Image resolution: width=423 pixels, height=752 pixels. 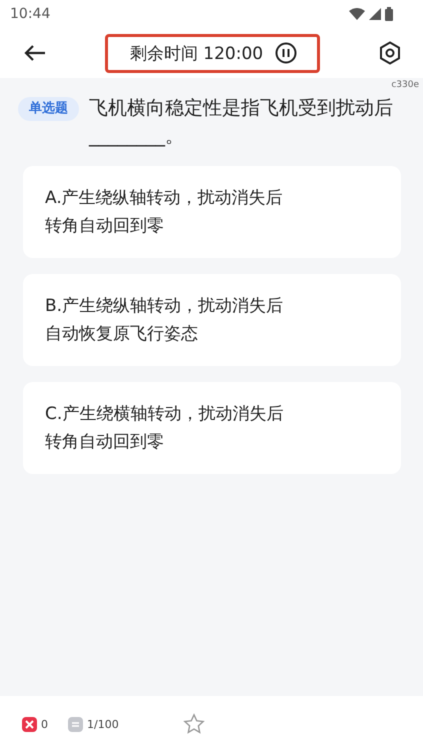 What do you see at coordinates (75, 724) in the screenshot?
I see `progress-icon` at bounding box center [75, 724].